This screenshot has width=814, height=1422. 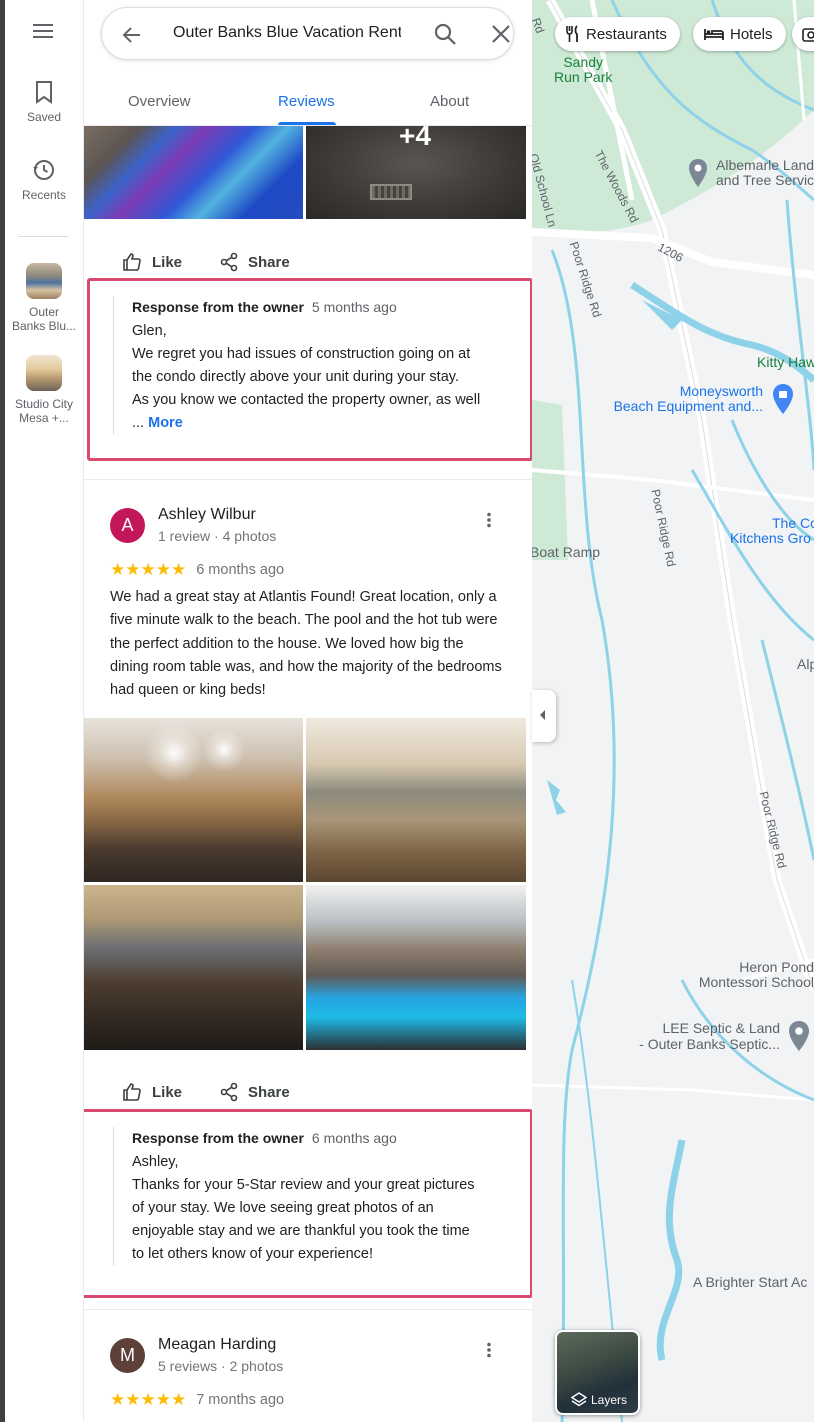 I want to click on avatar: A, so click(x=127, y=525).